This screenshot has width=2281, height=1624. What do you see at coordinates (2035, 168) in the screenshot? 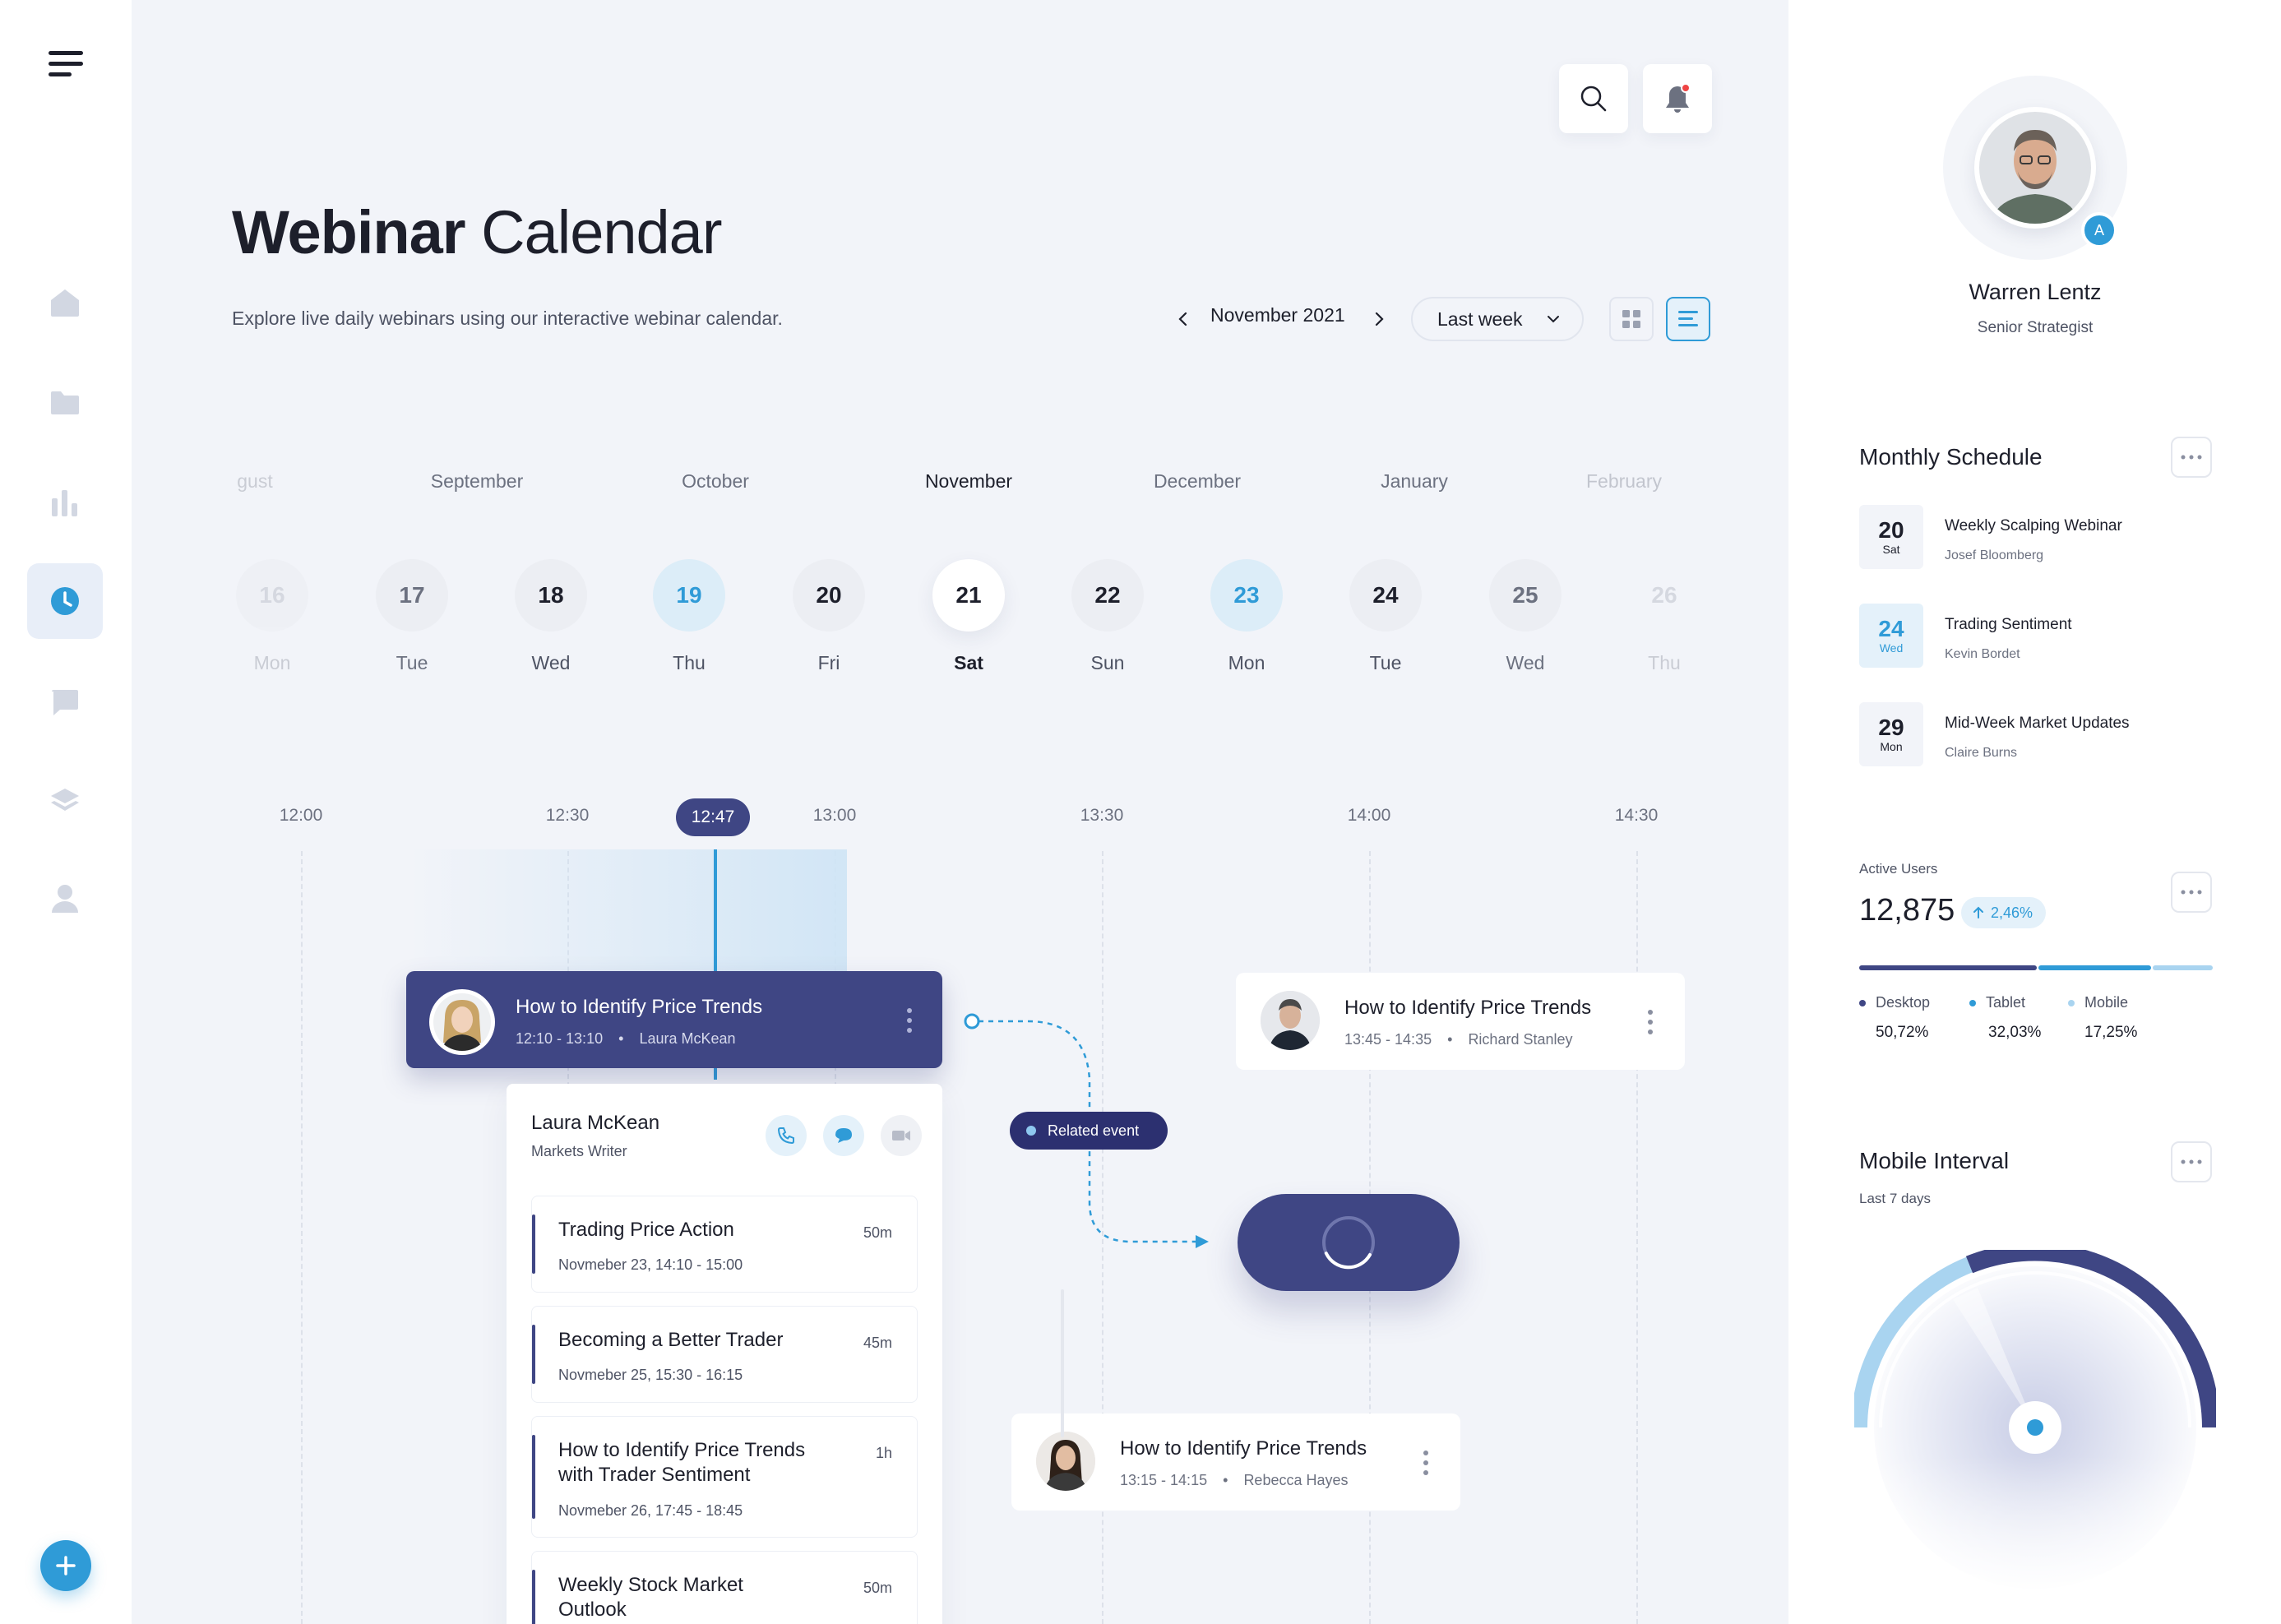
I see `profile-avatar` at bounding box center [2035, 168].